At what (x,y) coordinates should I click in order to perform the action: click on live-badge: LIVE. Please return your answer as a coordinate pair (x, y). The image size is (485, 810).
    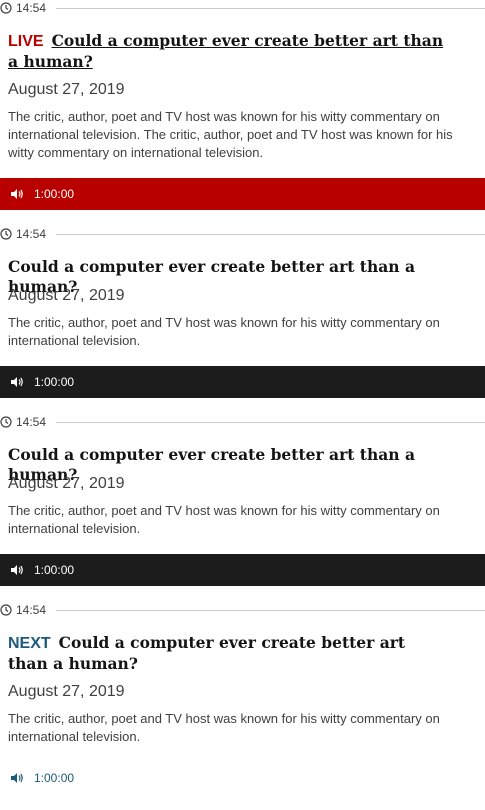
    Looking at the image, I should click on (26, 41).